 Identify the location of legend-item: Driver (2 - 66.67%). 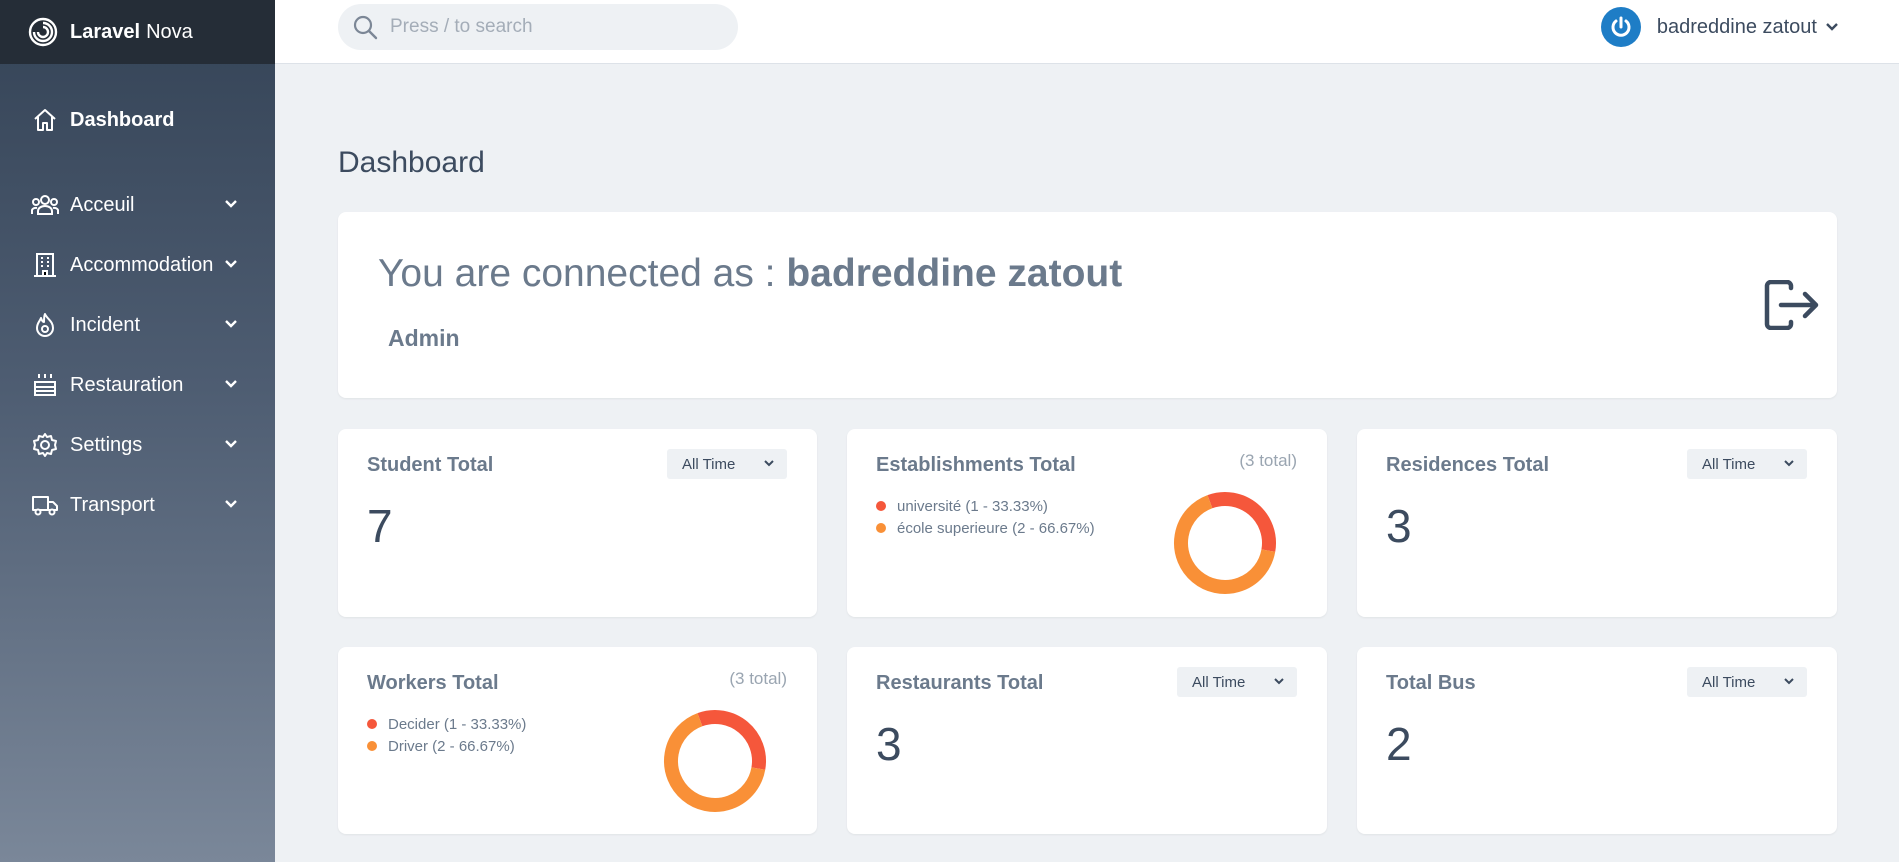
(446, 746).